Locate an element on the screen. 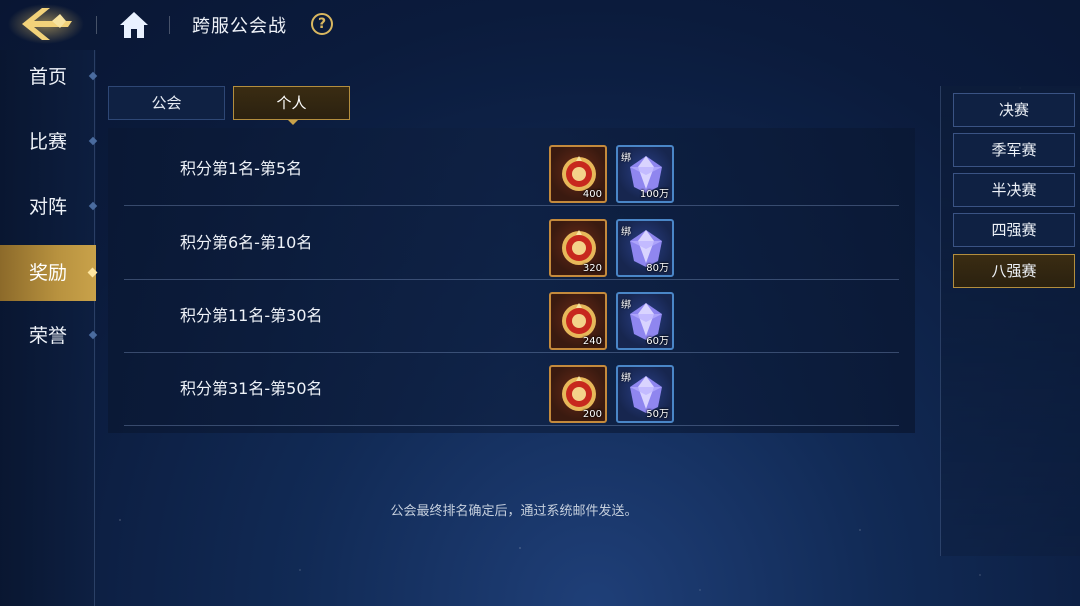 Image resolution: width=1080 pixels, height=606 pixels. back-arrow-icon is located at coordinates (46, 24).